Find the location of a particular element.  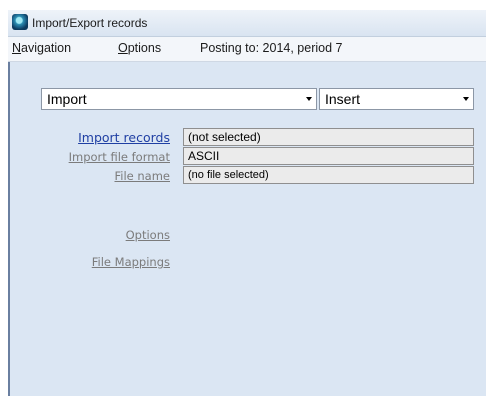

menu-navigation: Navigation is located at coordinates (41, 48).